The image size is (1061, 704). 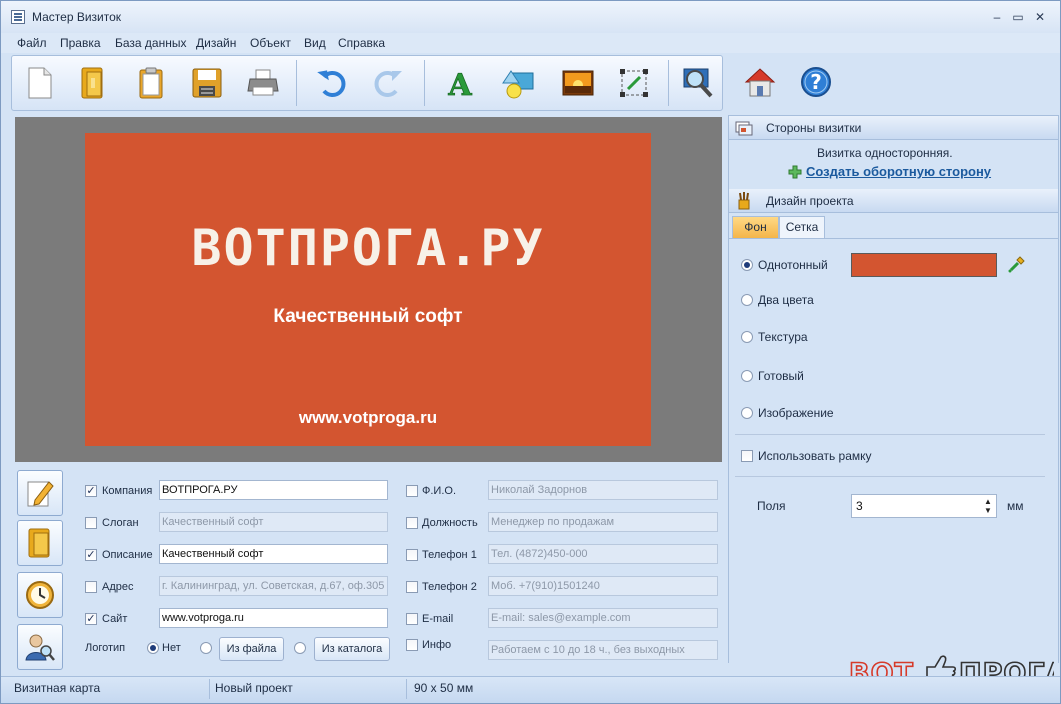 What do you see at coordinates (91, 619) in the screenshot?
I see `site-checkbox: ✓` at bounding box center [91, 619].